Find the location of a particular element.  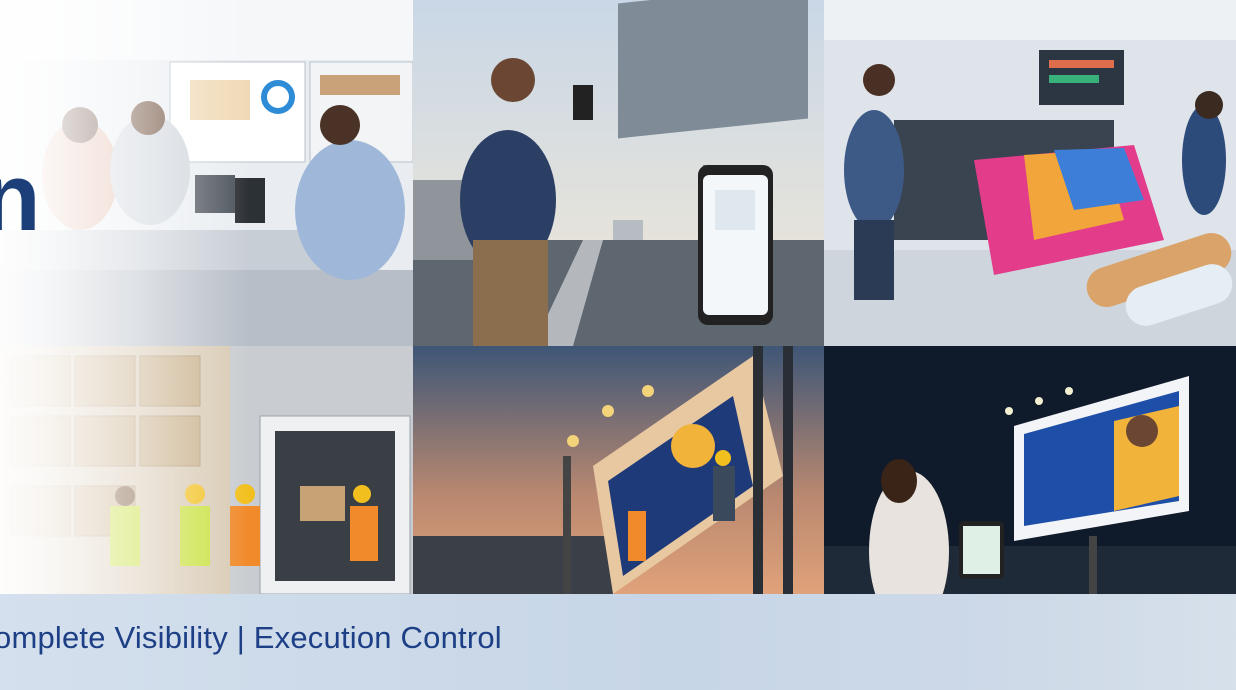

photo-night-billboard is located at coordinates (1030, 470).